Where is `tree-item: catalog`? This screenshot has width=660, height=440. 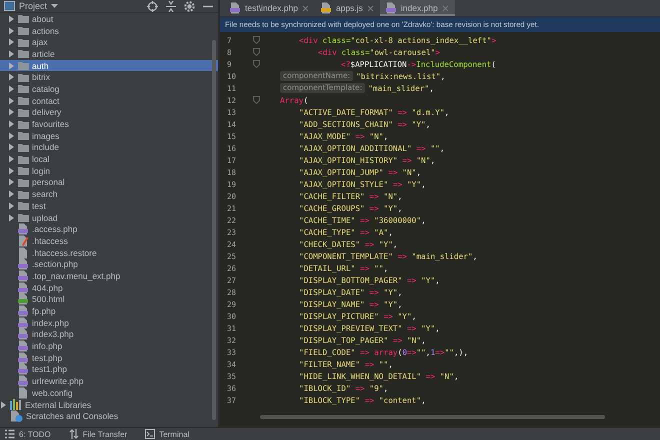
tree-item: catalog is located at coordinates (109, 89).